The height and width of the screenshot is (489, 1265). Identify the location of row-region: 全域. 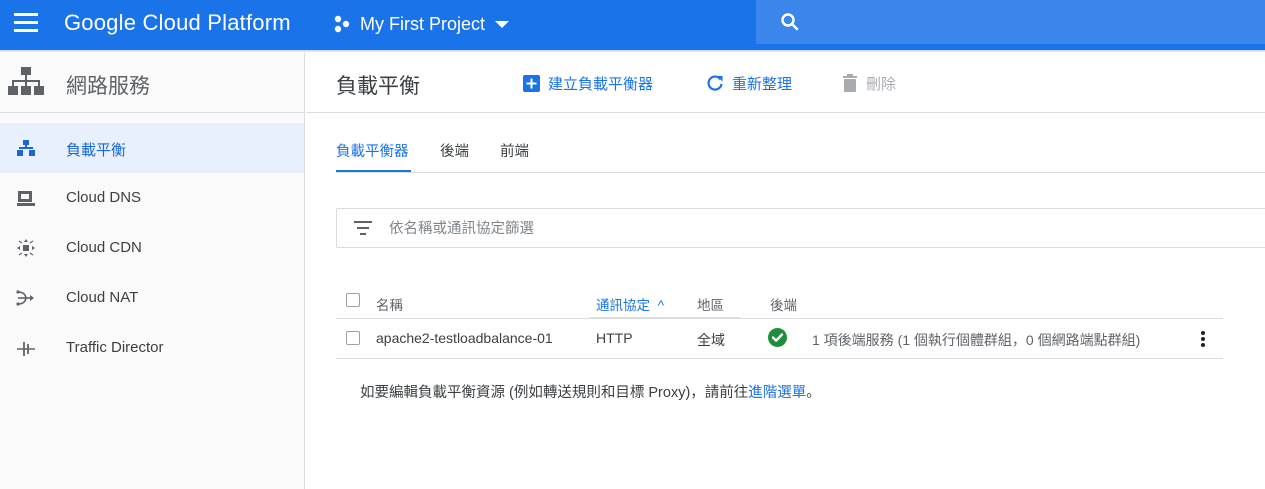
(711, 340).